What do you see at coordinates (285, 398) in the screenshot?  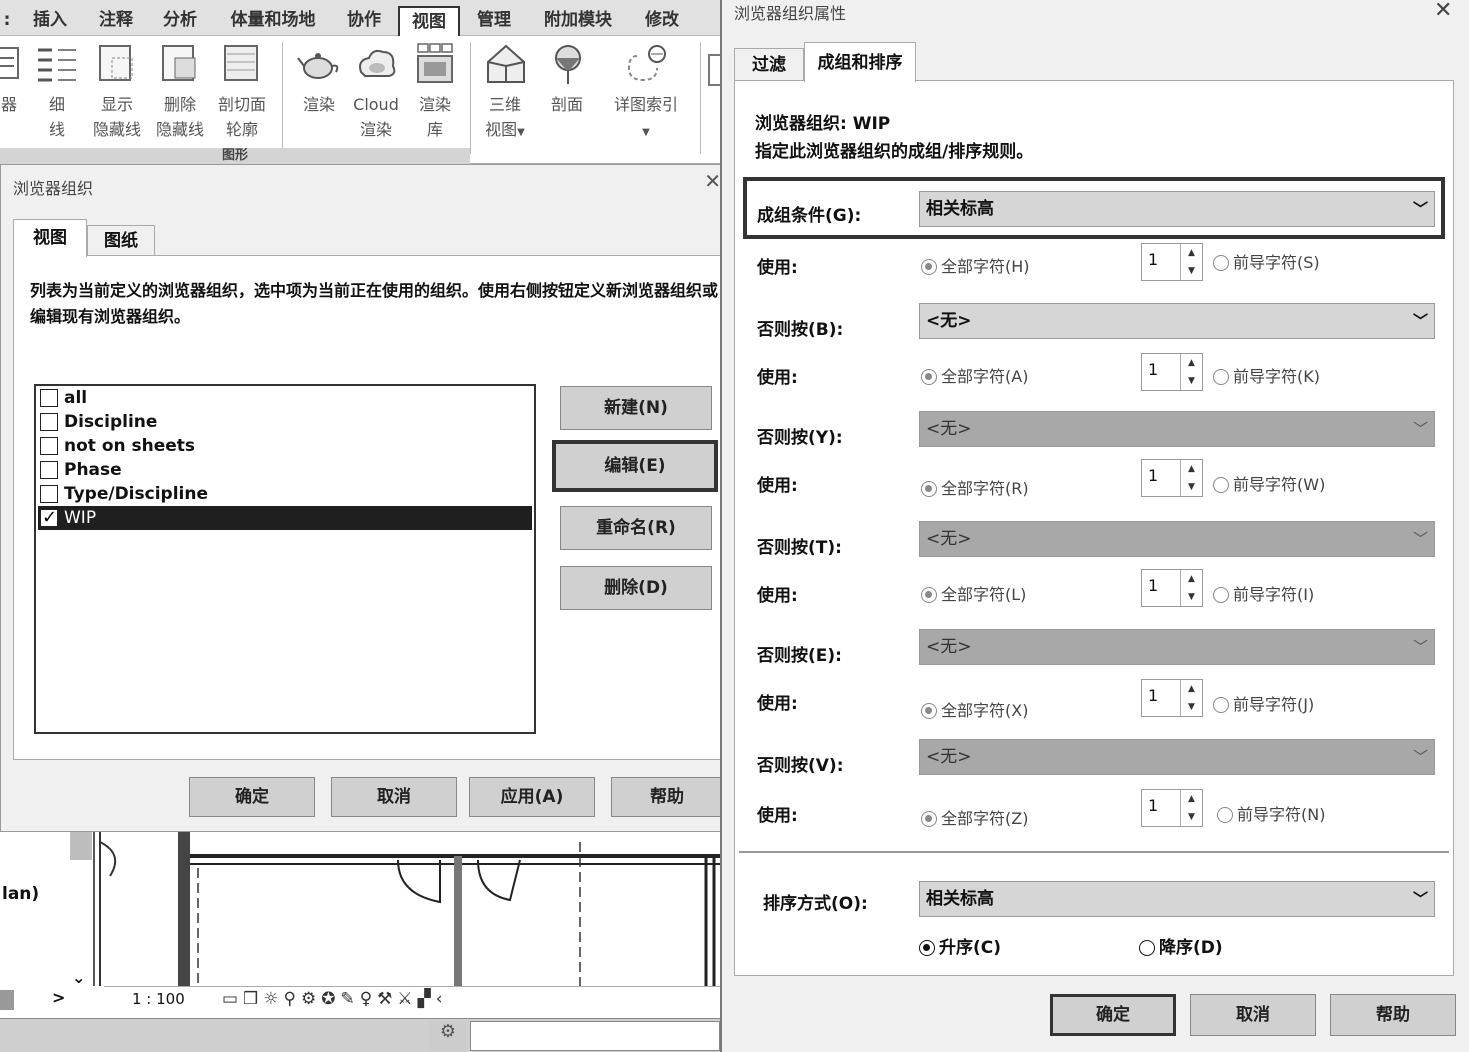 I see `list-item: all` at bounding box center [285, 398].